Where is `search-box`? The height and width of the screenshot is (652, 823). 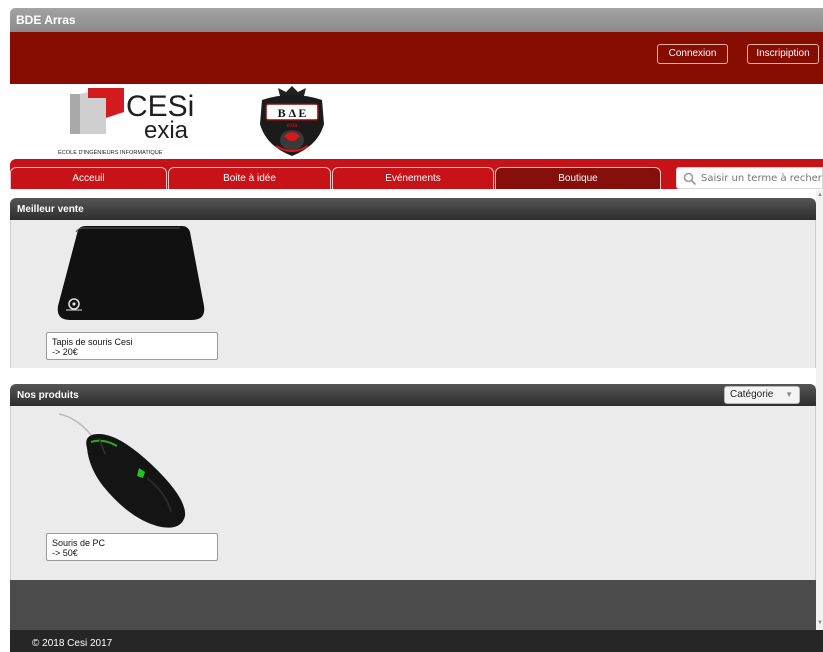
search-box is located at coordinates (749, 178).